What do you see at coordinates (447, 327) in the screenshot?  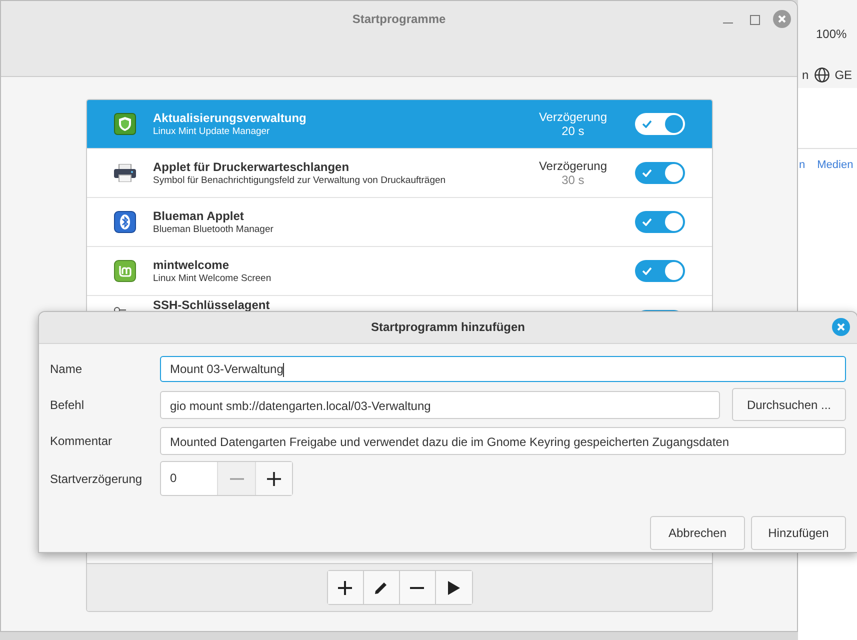 I see `dialog-title: Startprogramm hinzufügen` at bounding box center [447, 327].